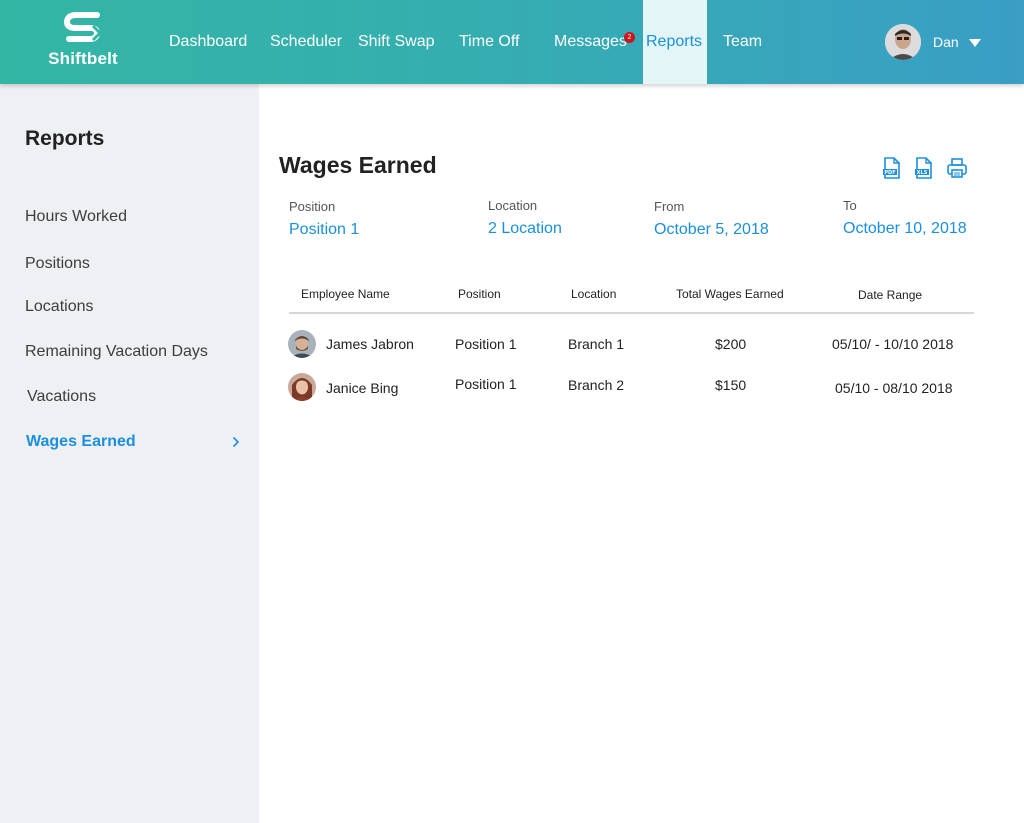  I want to click on svg-text: XLS, so click(922, 173).